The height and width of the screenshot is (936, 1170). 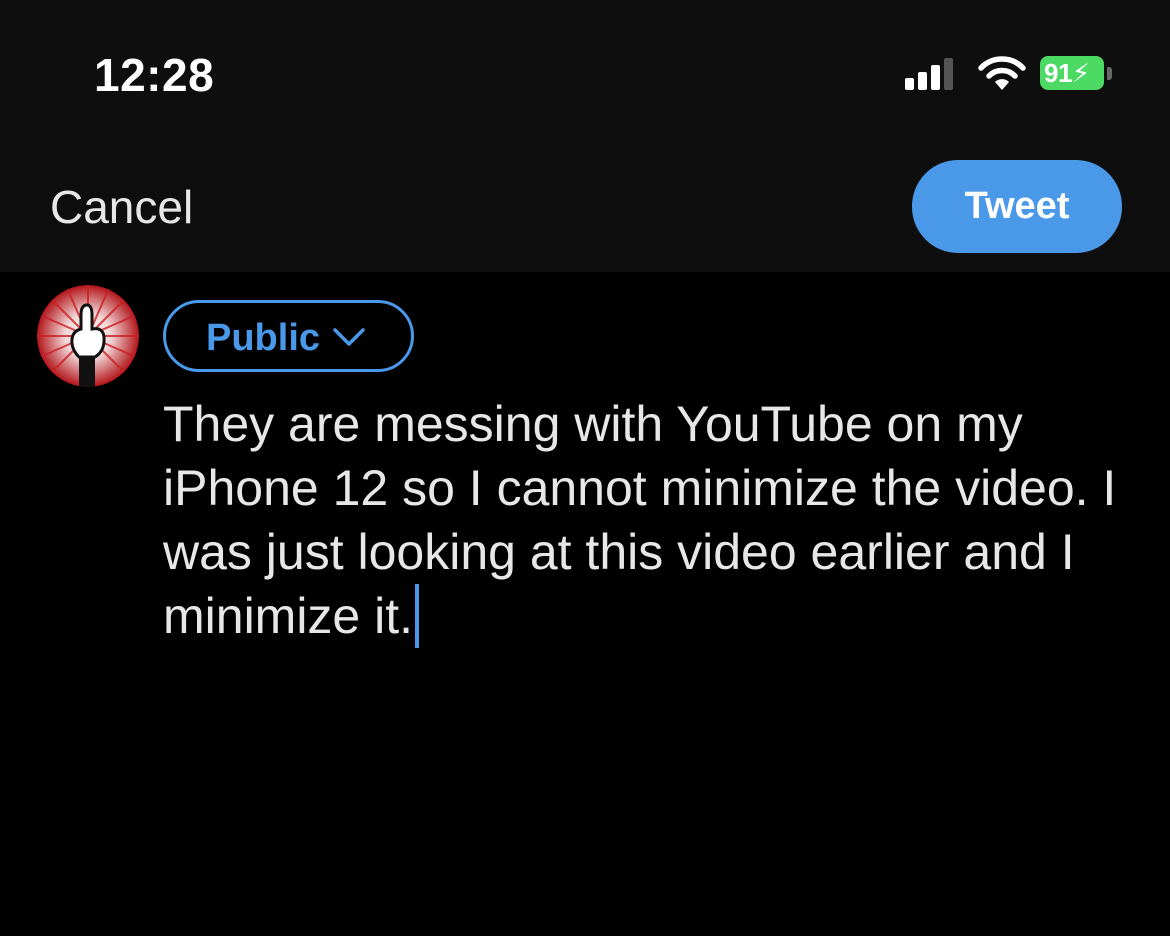 What do you see at coordinates (1109, 73) in the screenshot?
I see `battery-cap` at bounding box center [1109, 73].